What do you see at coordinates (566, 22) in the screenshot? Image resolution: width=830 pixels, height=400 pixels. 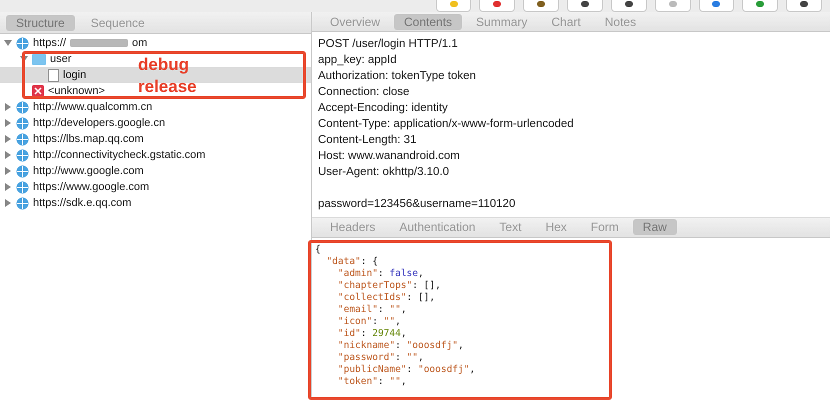 I see `view-tab: Chart` at bounding box center [566, 22].